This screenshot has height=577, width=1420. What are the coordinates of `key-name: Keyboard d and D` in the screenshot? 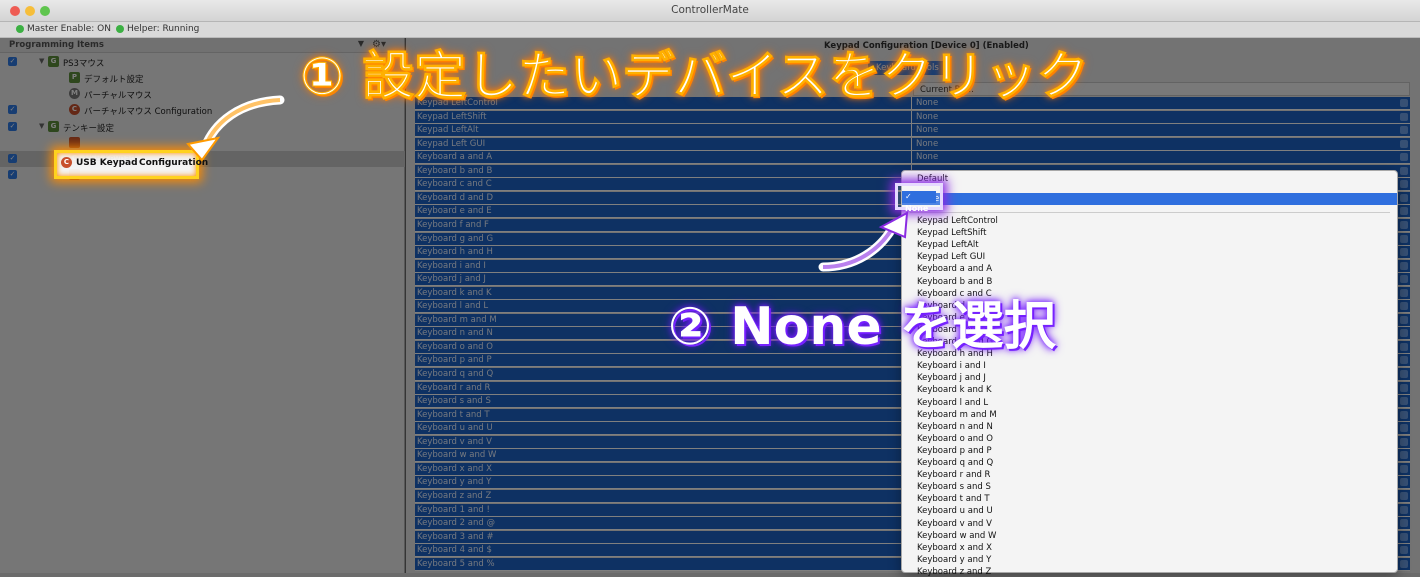 It's located at (455, 197).